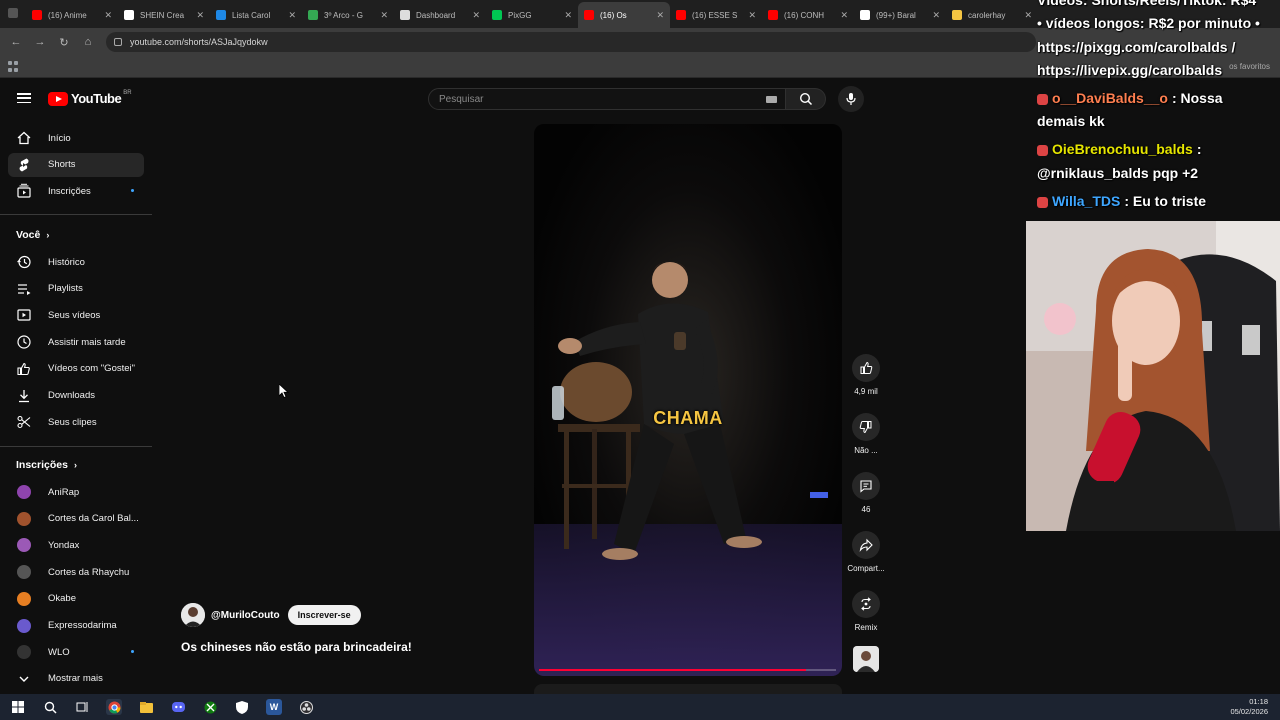  I want to click on search-taskbar-icon, so click(50, 707).